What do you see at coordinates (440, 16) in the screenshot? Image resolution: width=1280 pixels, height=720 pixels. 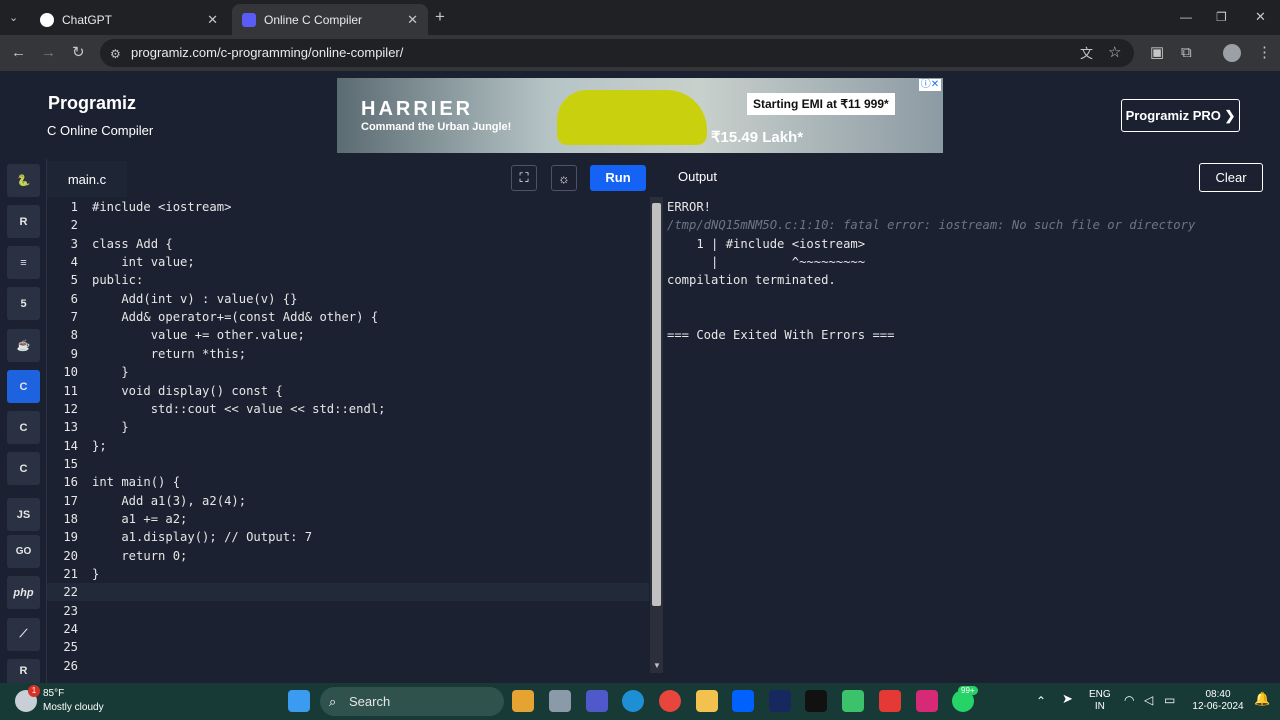 I see `new-tab-icon: +` at bounding box center [440, 16].